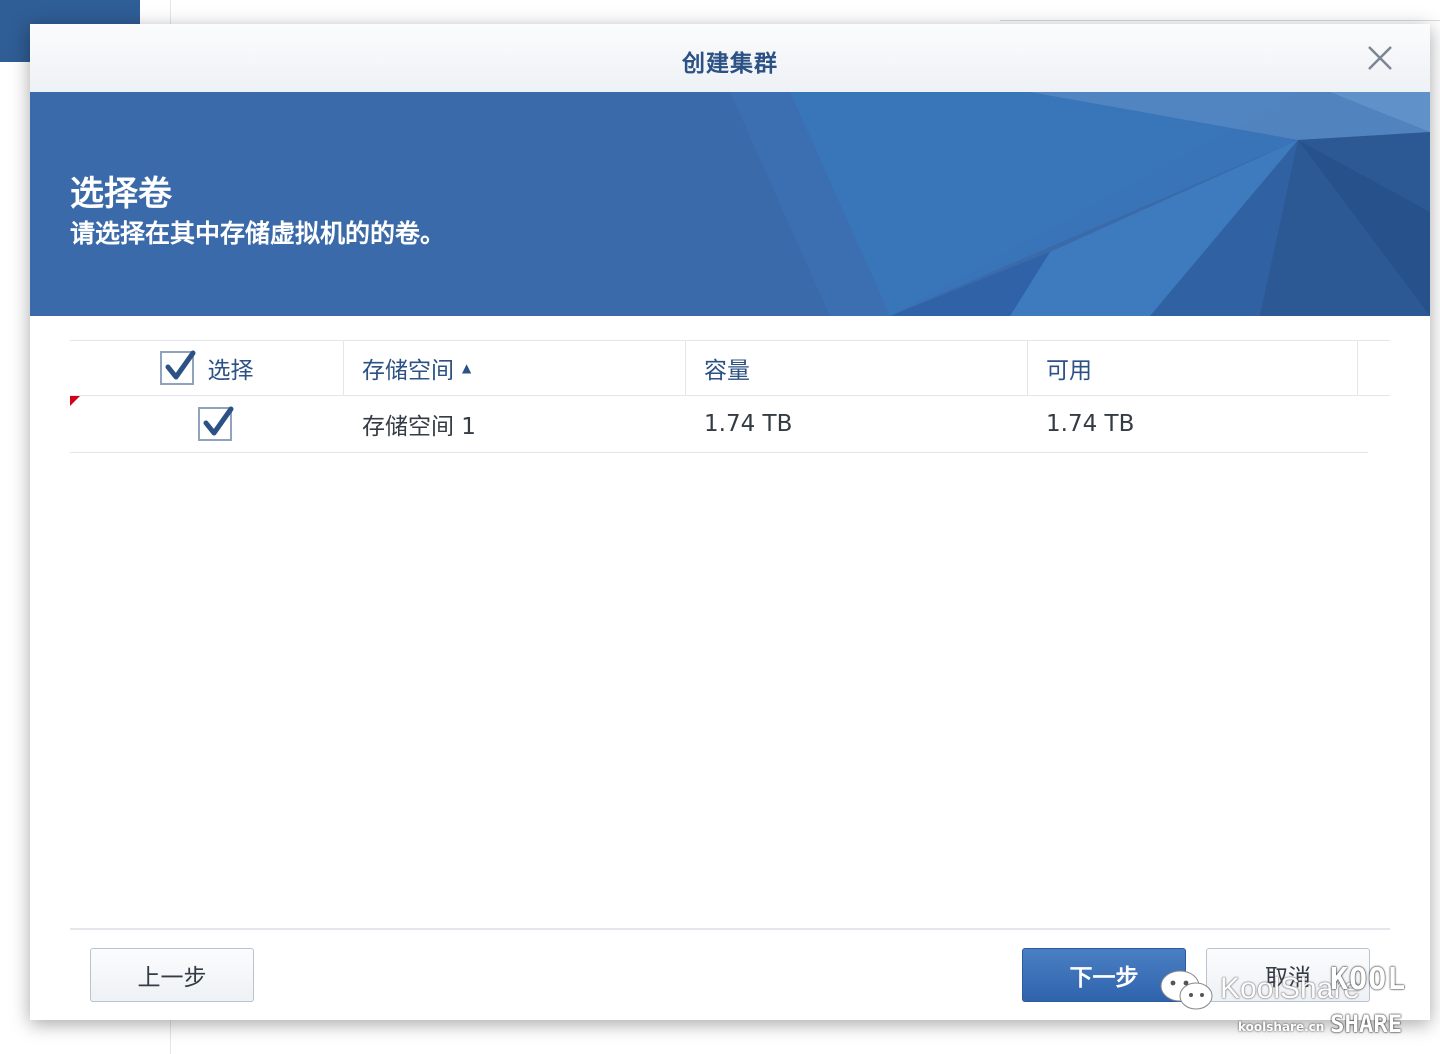  I want to click on sort-ascending-icon: ▲, so click(467, 368).